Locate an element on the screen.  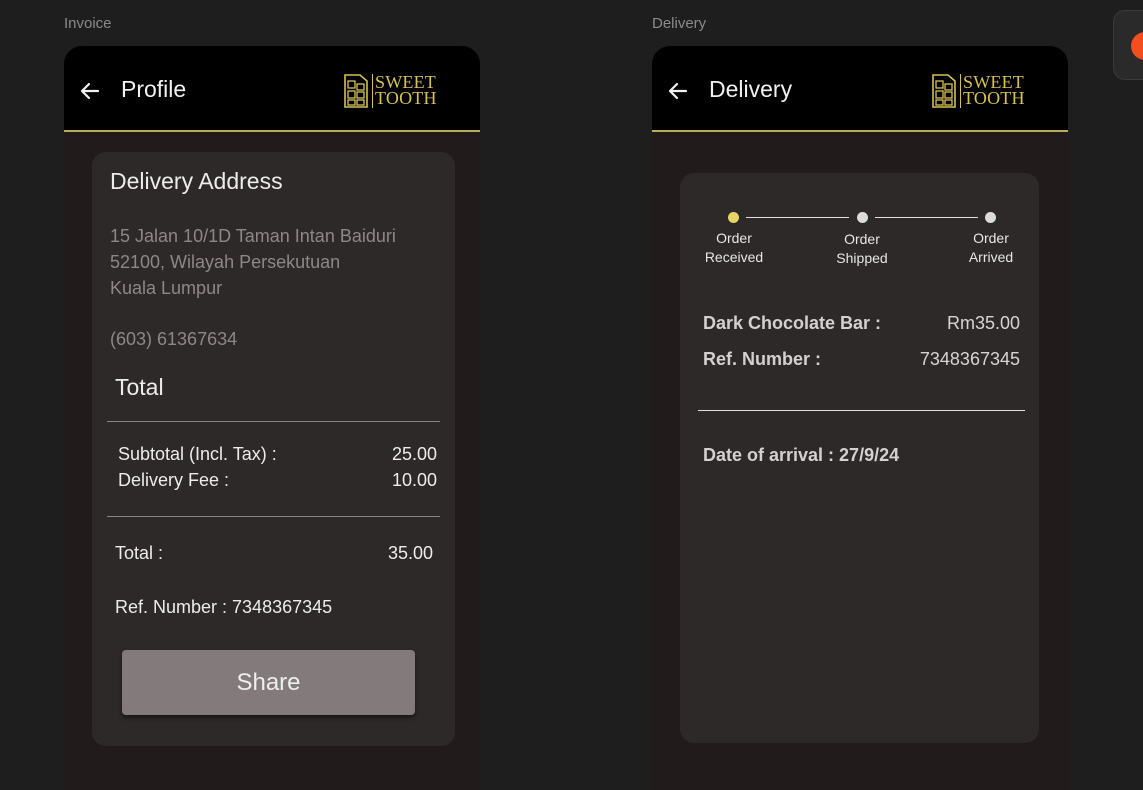
frame-label-invoice: Invoice is located at coordinates (88, 23).